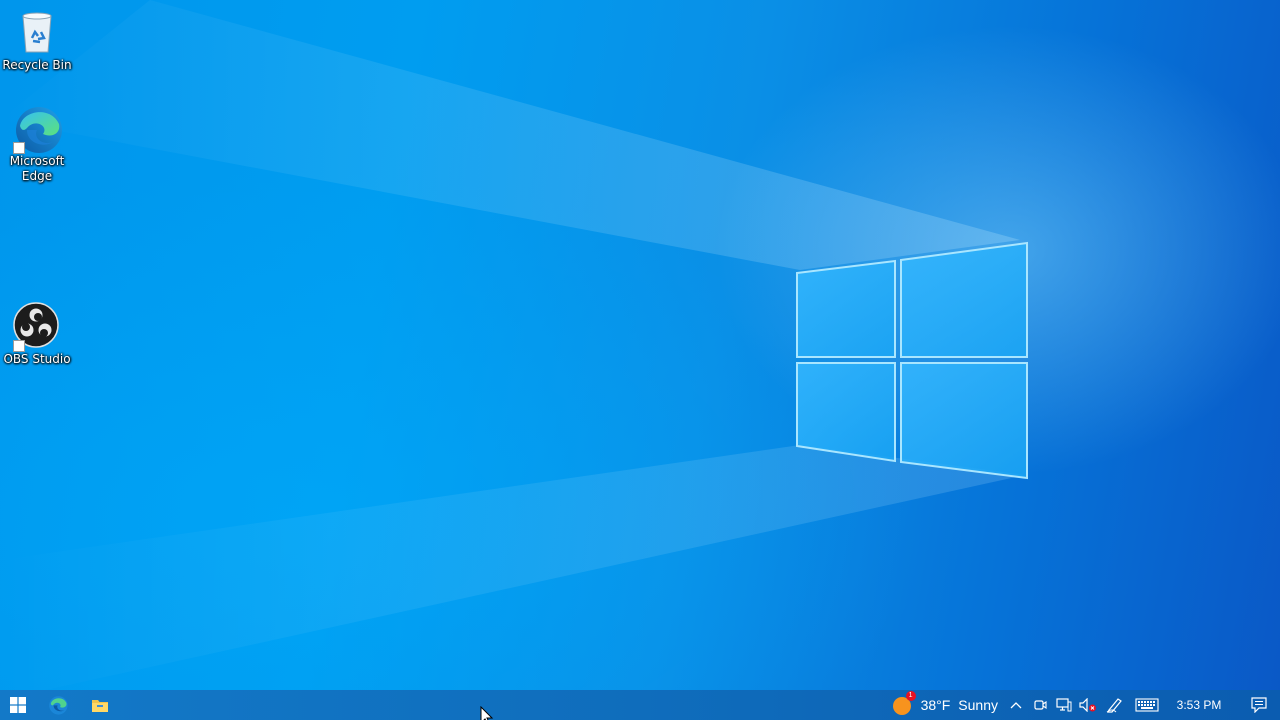  I want to click on mouse-cursor-icon, so click(487, 713).